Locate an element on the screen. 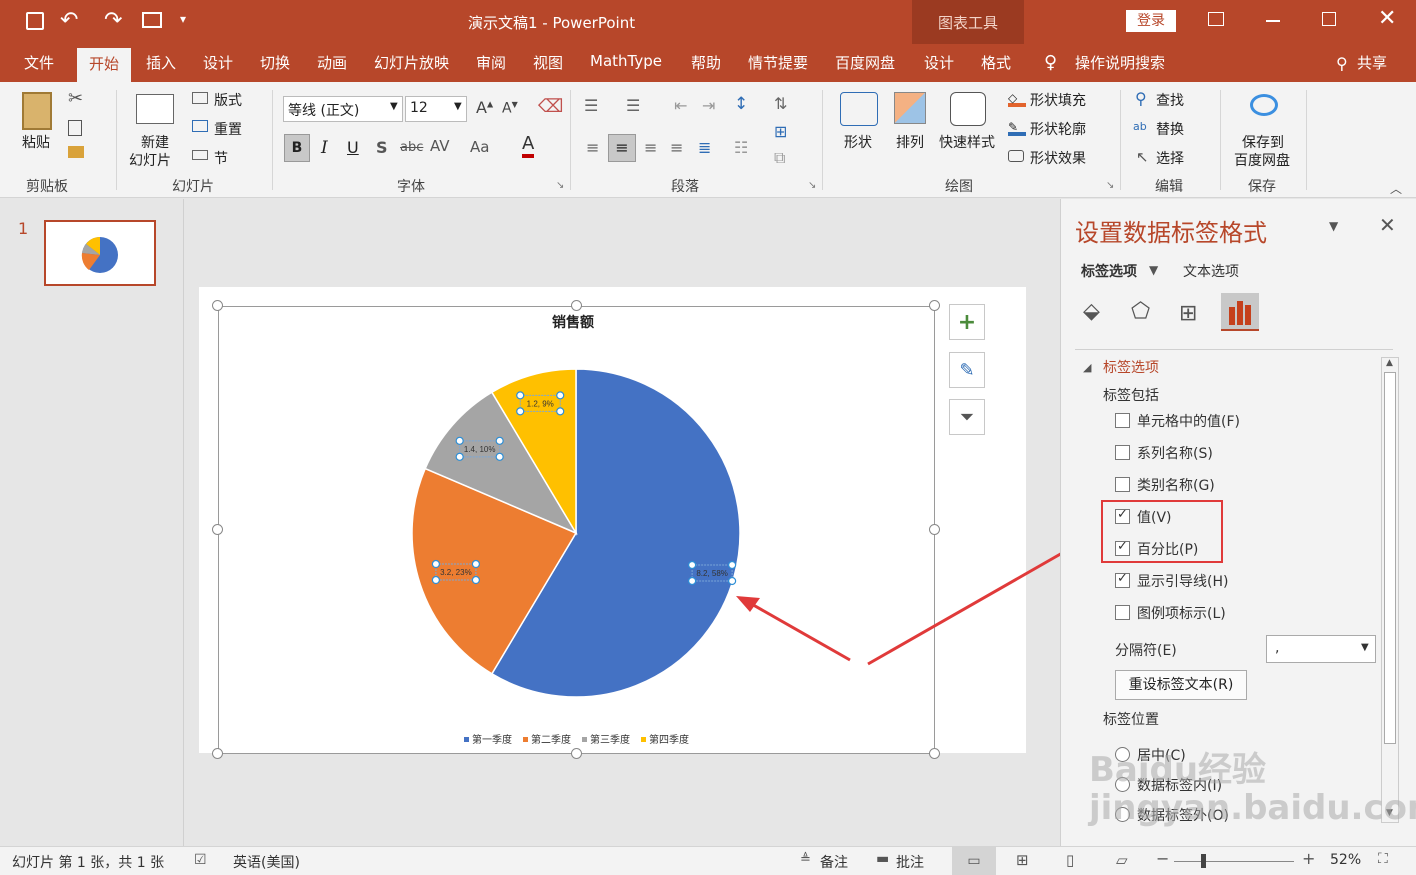 Image resolution: width=1416 pixels, height=875 pixels. font-name-box: 等线 (正文) ▼ is located at coordinates (343, 109).